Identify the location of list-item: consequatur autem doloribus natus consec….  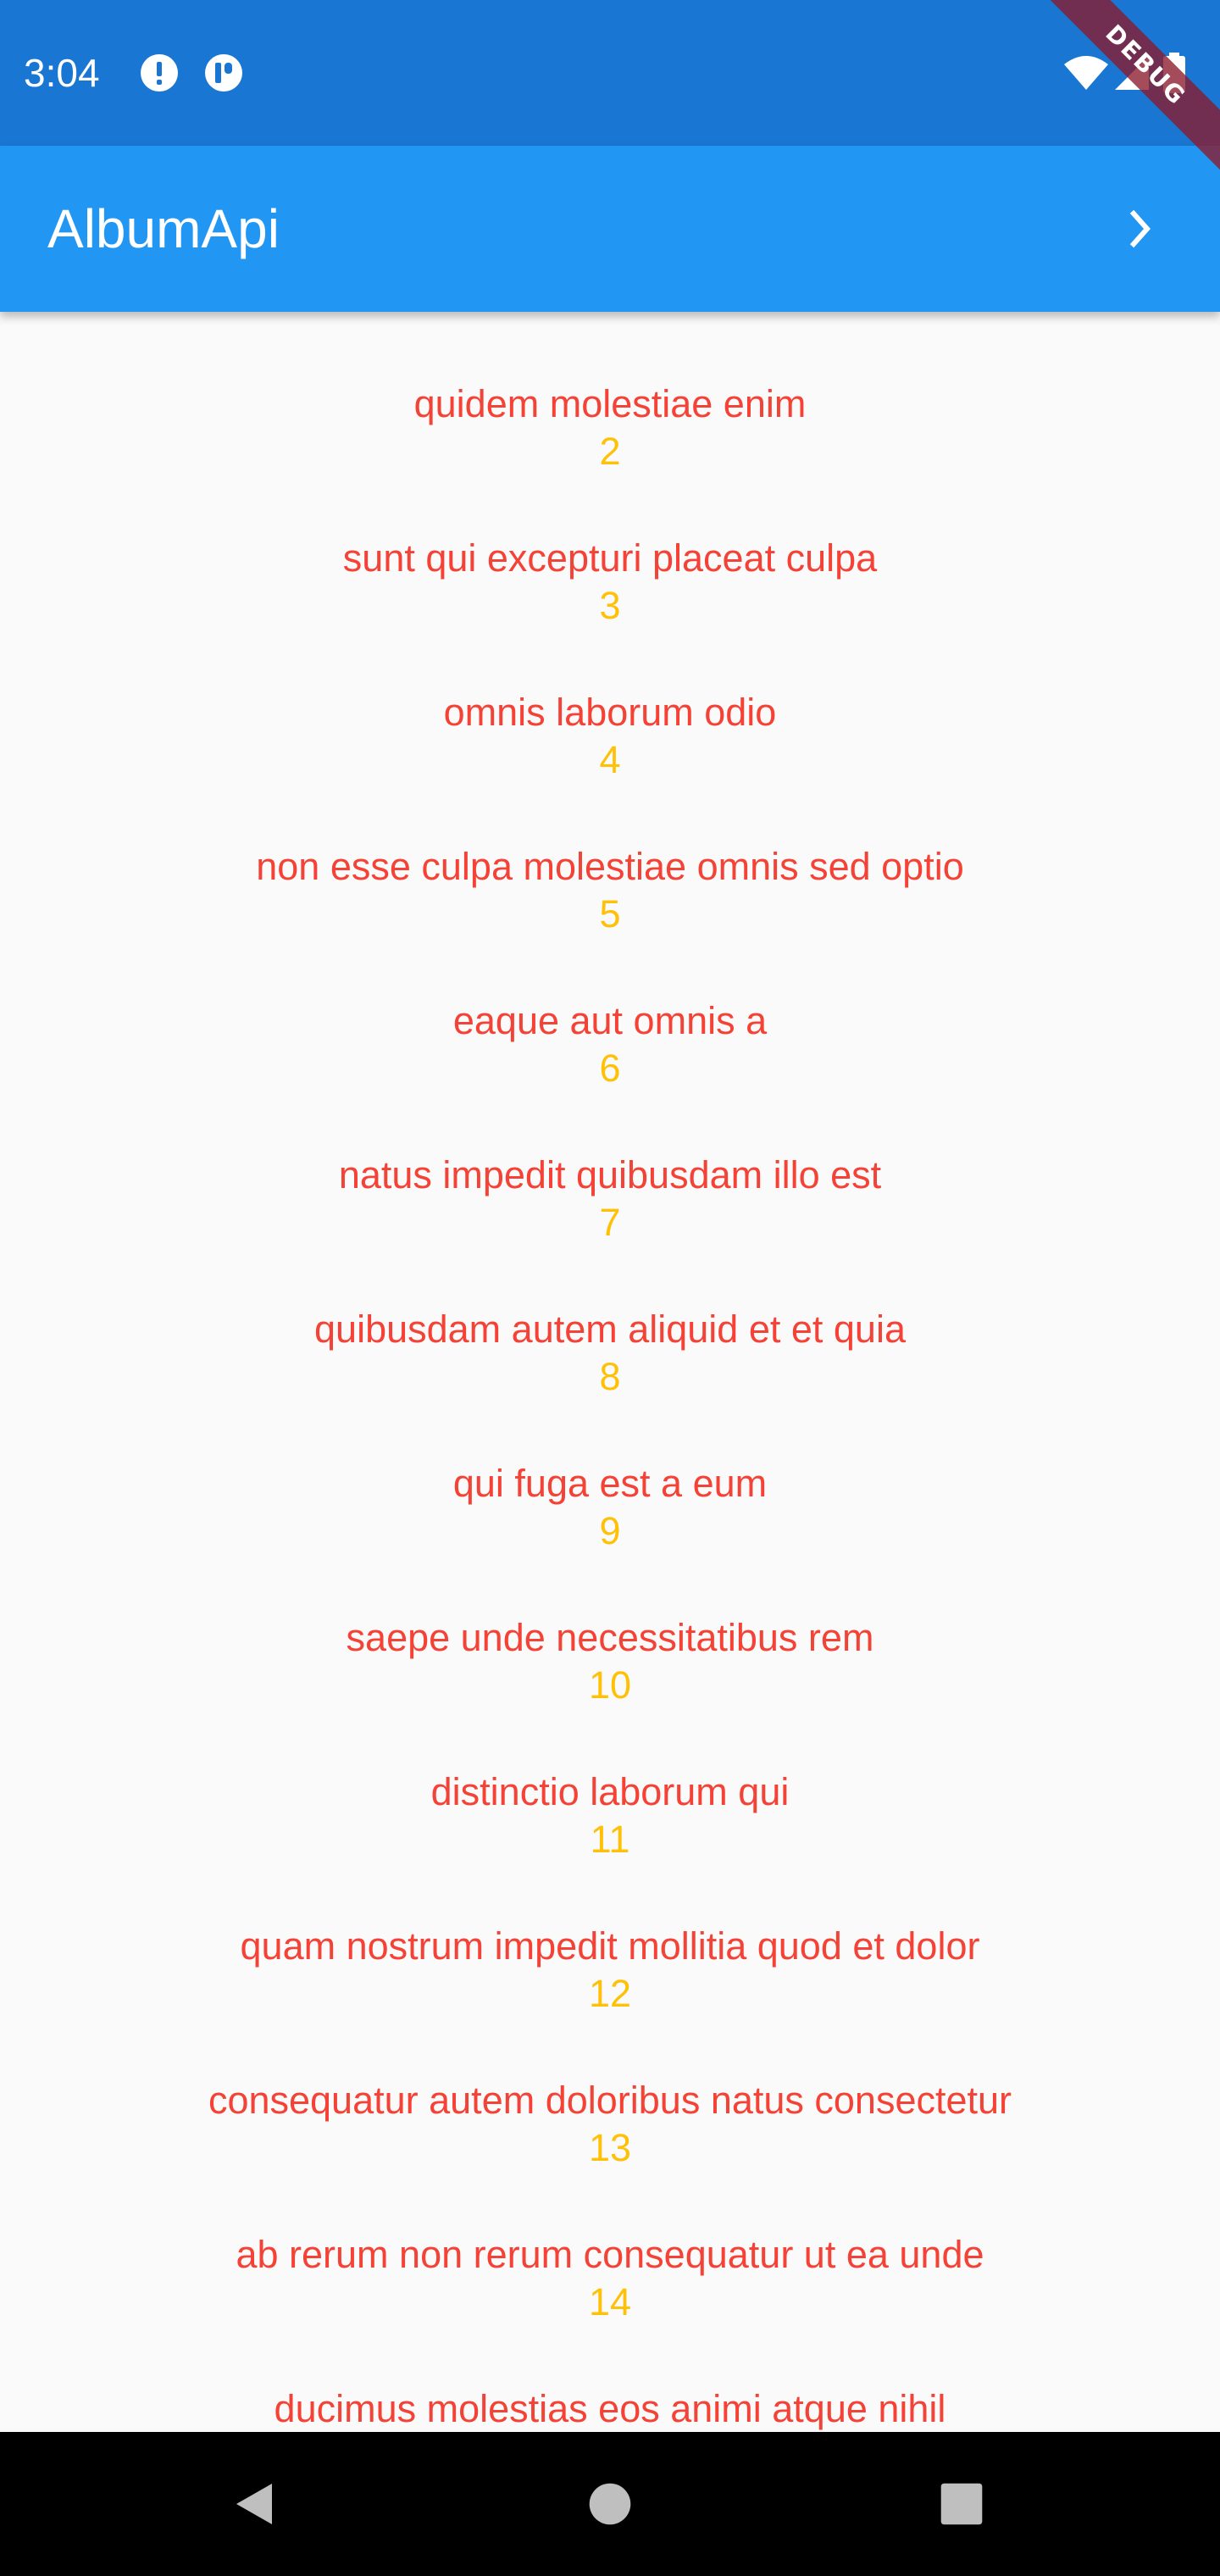
(610, 2124).